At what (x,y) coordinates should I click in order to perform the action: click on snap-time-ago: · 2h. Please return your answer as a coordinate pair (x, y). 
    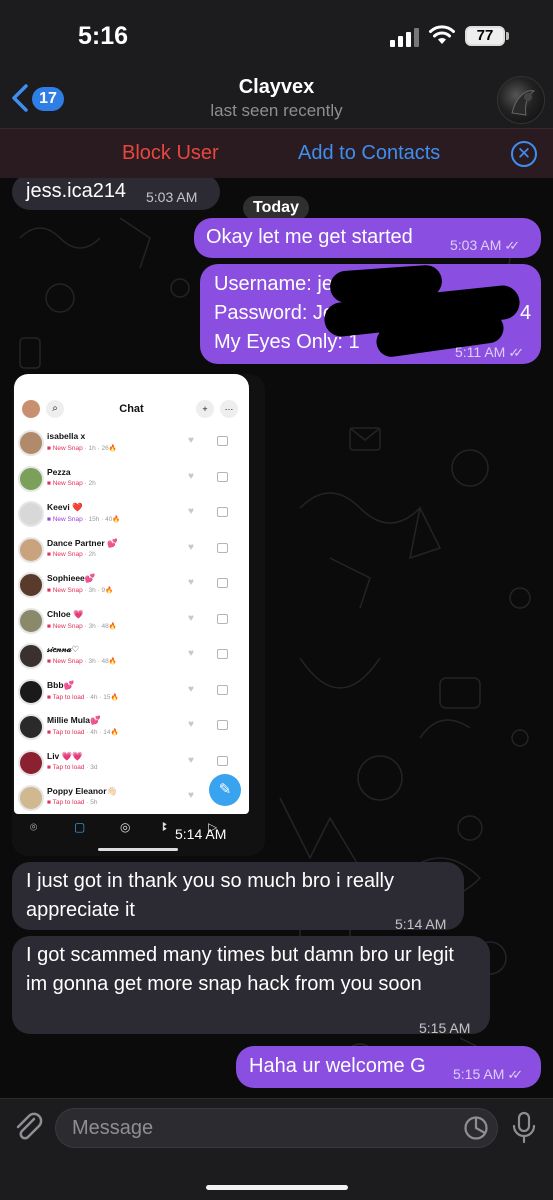
    Looking at the image, I should click on (89, 483).